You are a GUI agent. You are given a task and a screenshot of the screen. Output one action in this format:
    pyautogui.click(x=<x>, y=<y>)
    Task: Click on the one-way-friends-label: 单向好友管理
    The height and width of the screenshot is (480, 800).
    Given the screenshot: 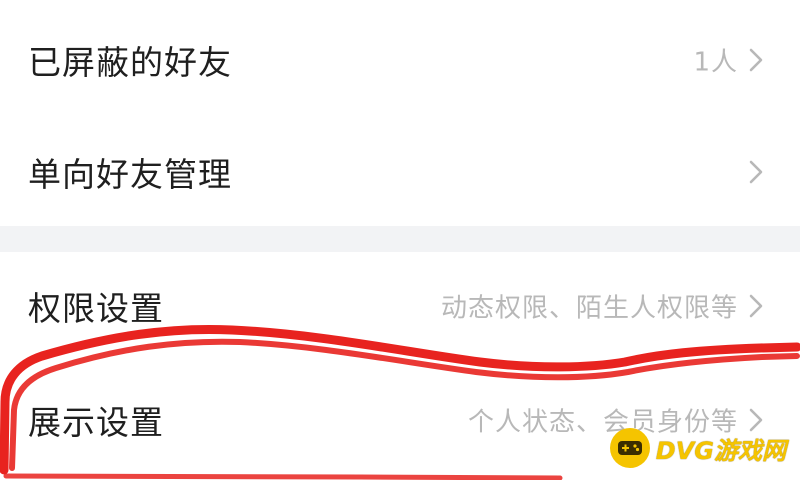 What is the action you would take?
    pyautogui.click(x=130, y=174)
    